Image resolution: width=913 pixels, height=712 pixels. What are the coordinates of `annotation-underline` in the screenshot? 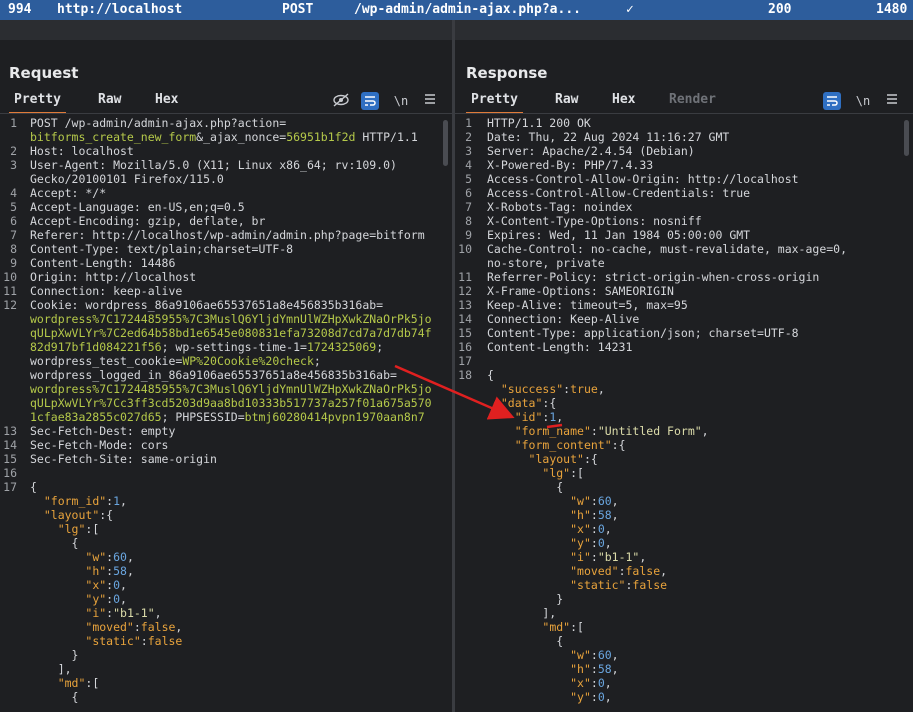 It's located at (554, 426).